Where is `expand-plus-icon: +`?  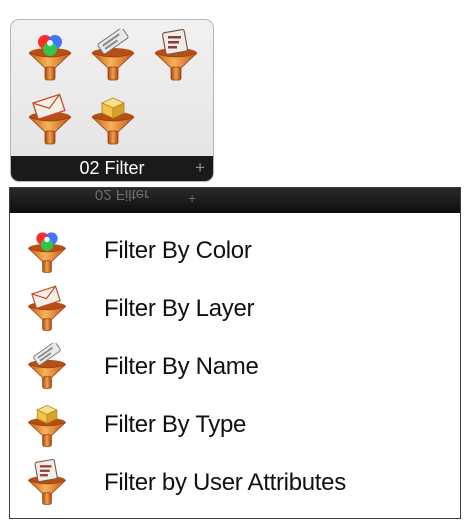 expand-plus-icon: + is located at coordinates (200, 168).